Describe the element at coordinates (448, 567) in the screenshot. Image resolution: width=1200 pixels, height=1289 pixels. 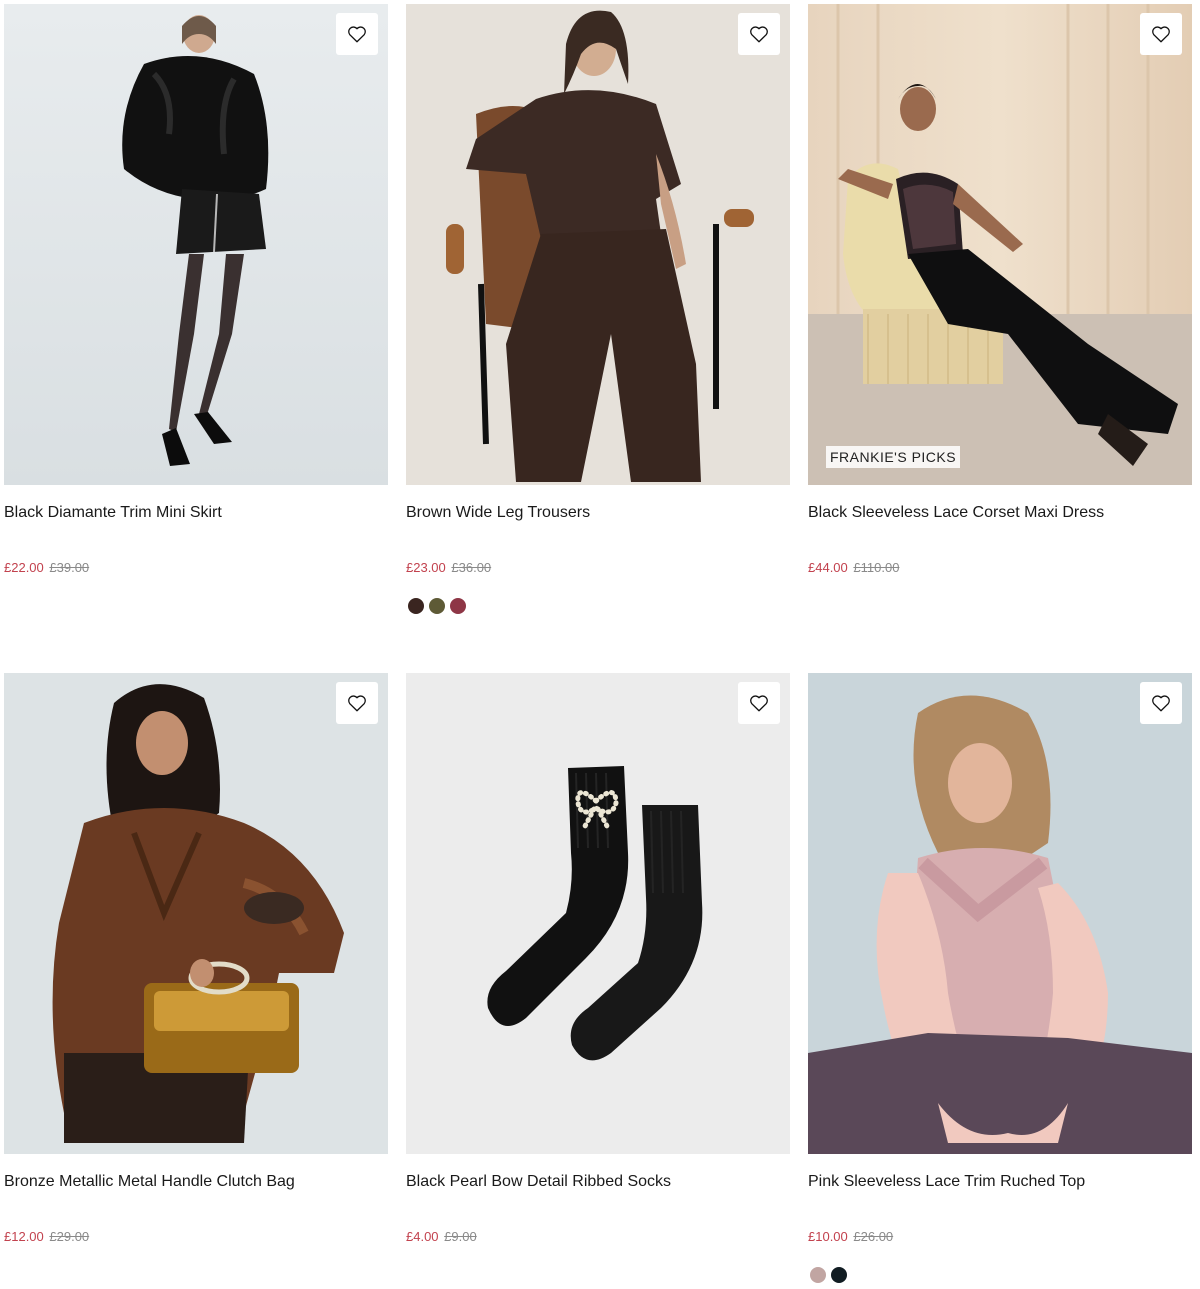
I see `product-price: £23.00 £36.00` at that location.